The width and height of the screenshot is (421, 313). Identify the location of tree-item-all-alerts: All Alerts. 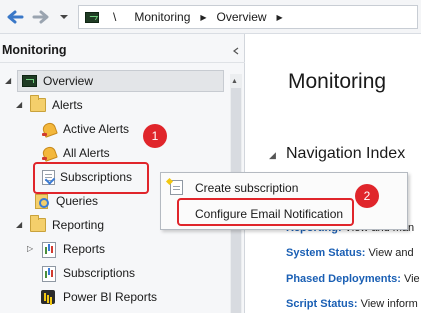
(75, 153).